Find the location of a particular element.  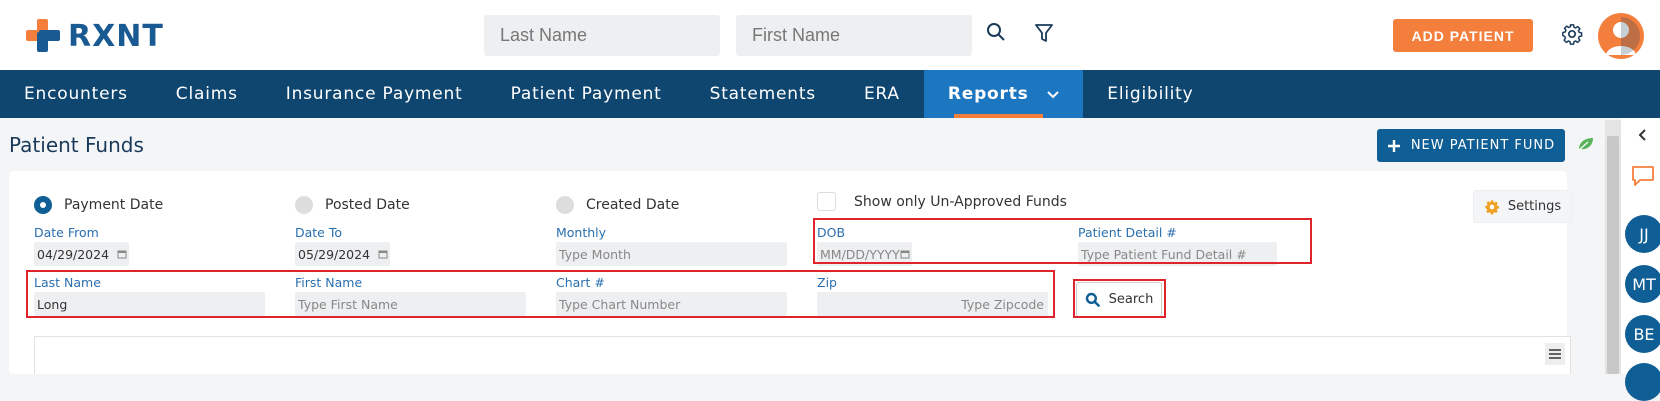

rail-user-be: BE is located at coordinates (1642, 334).